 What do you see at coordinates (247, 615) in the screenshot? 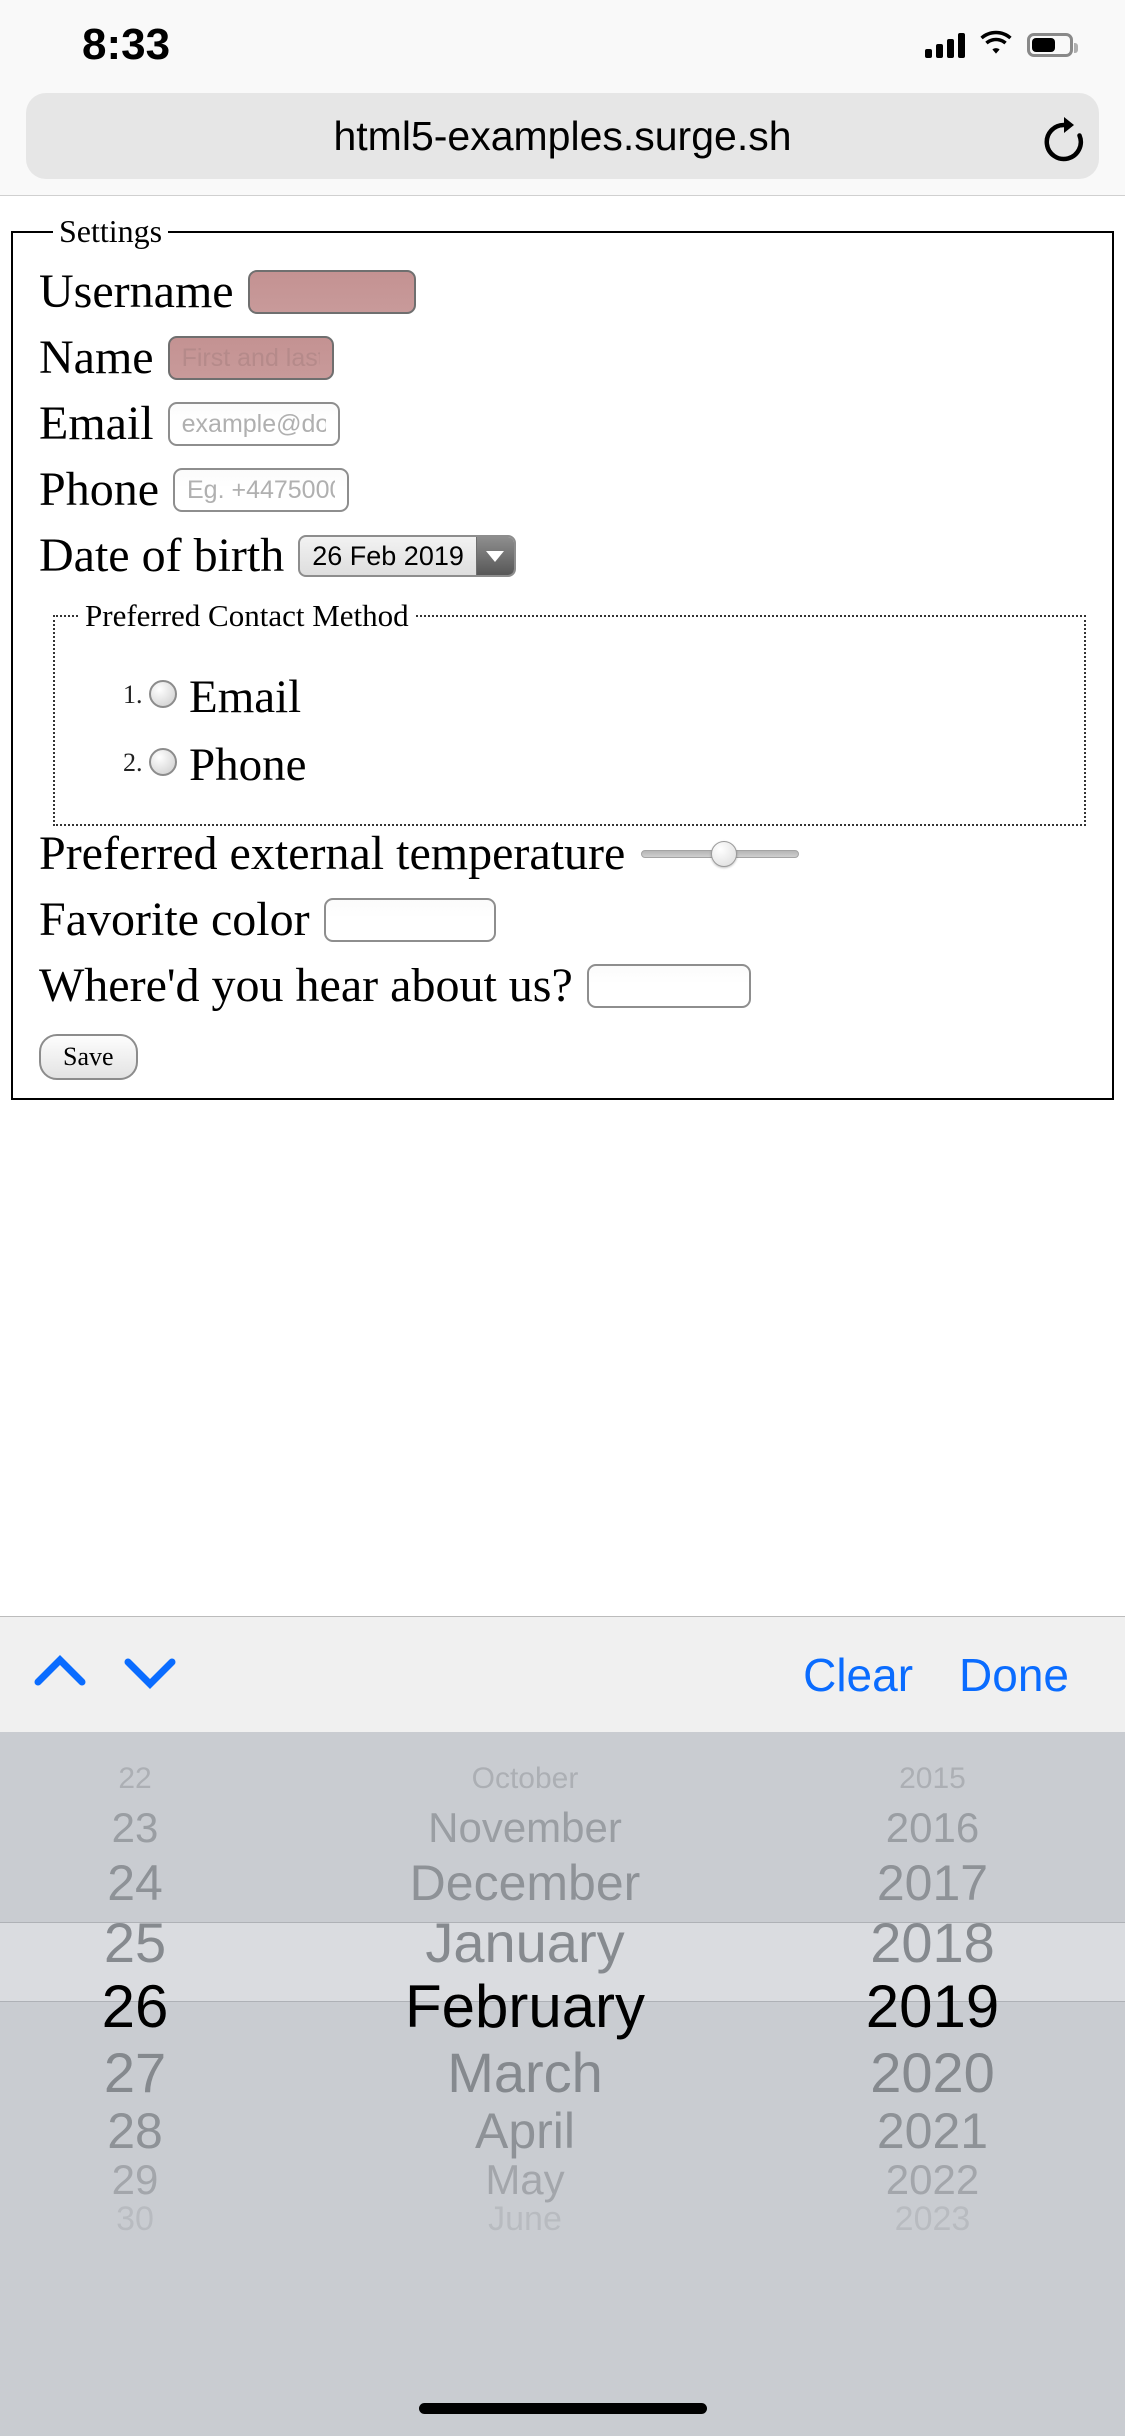
I see `contact-method-legend: Preferred Contact Method` at bounding box center [247, 615].